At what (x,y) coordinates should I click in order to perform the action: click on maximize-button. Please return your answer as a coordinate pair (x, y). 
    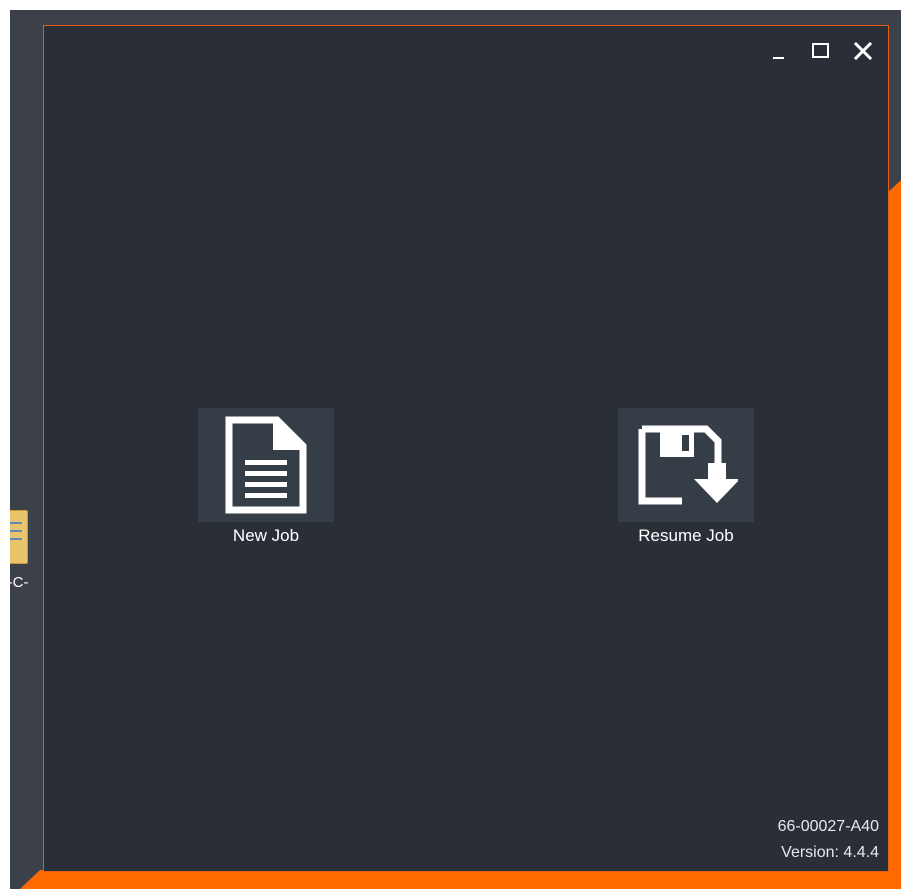
    Looking at the image, I should click on (821, 51).